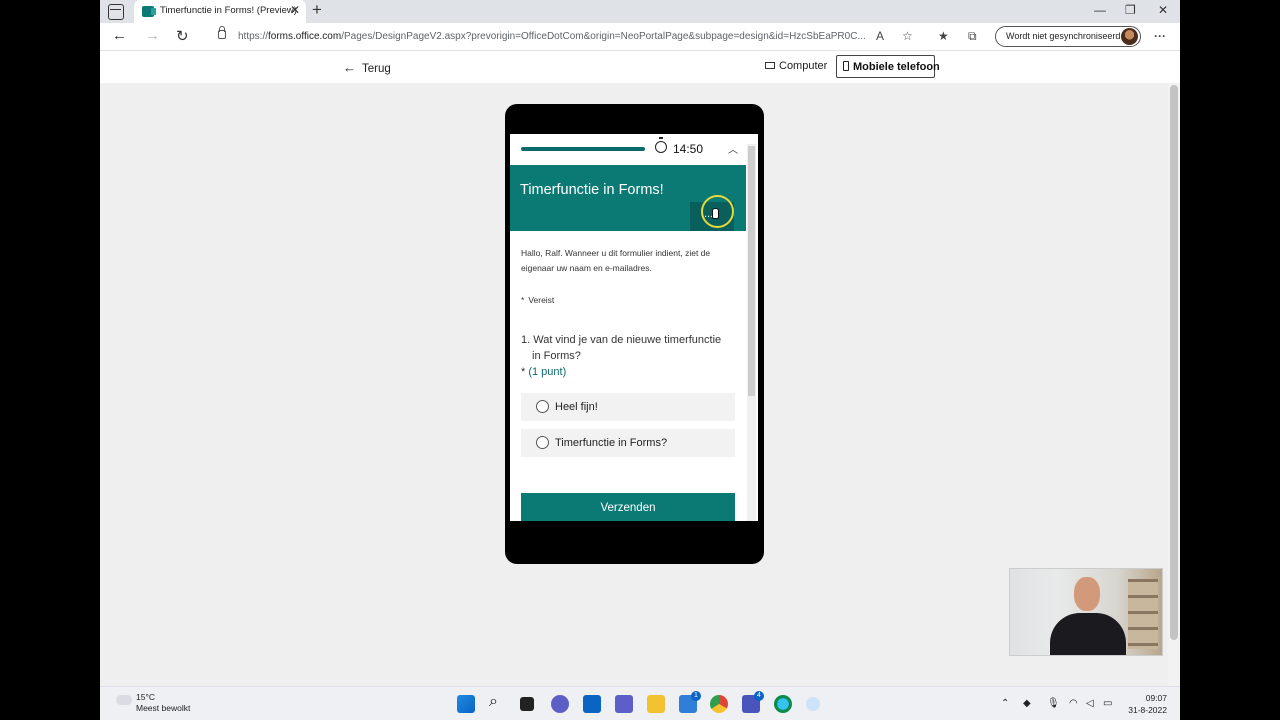 This screenshot has width=1280, height=720. I want to click on form-title: Timerfunctie in Forms!, so click(592, 190).